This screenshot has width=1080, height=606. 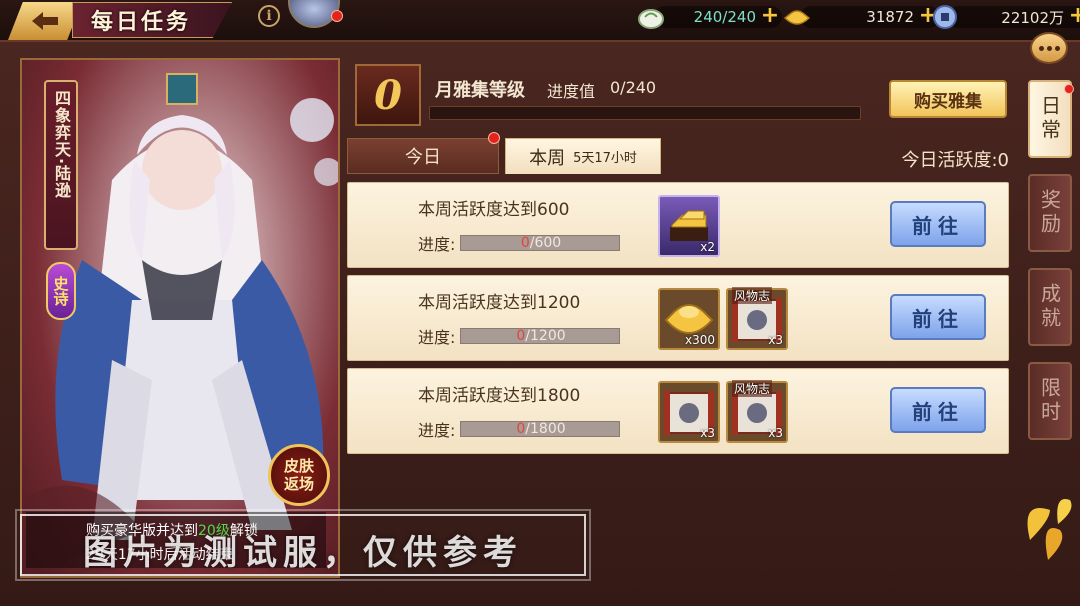 What do you see at coordinates (680, 96) in the screenshot?
I see `pass-level-row: 0 月雅集等级 进度值 0/240 购买雅集` at bounding box center [680, 96].